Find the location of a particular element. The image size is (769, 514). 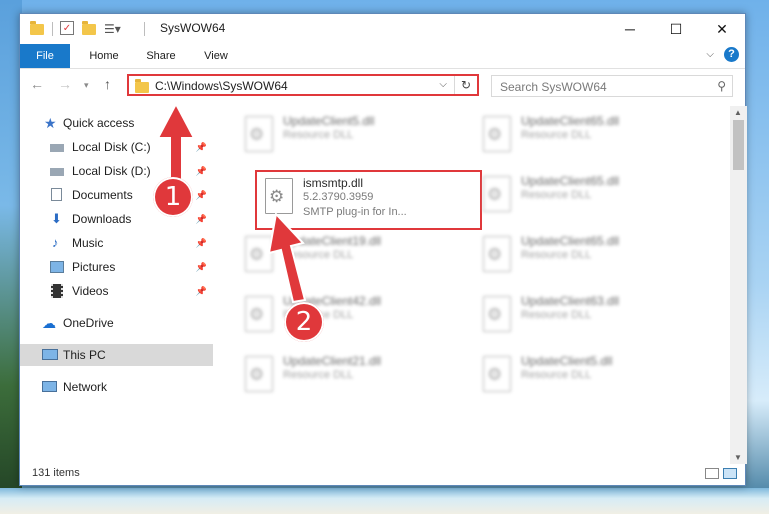

drive-icon is located at coordinates (57, 172).